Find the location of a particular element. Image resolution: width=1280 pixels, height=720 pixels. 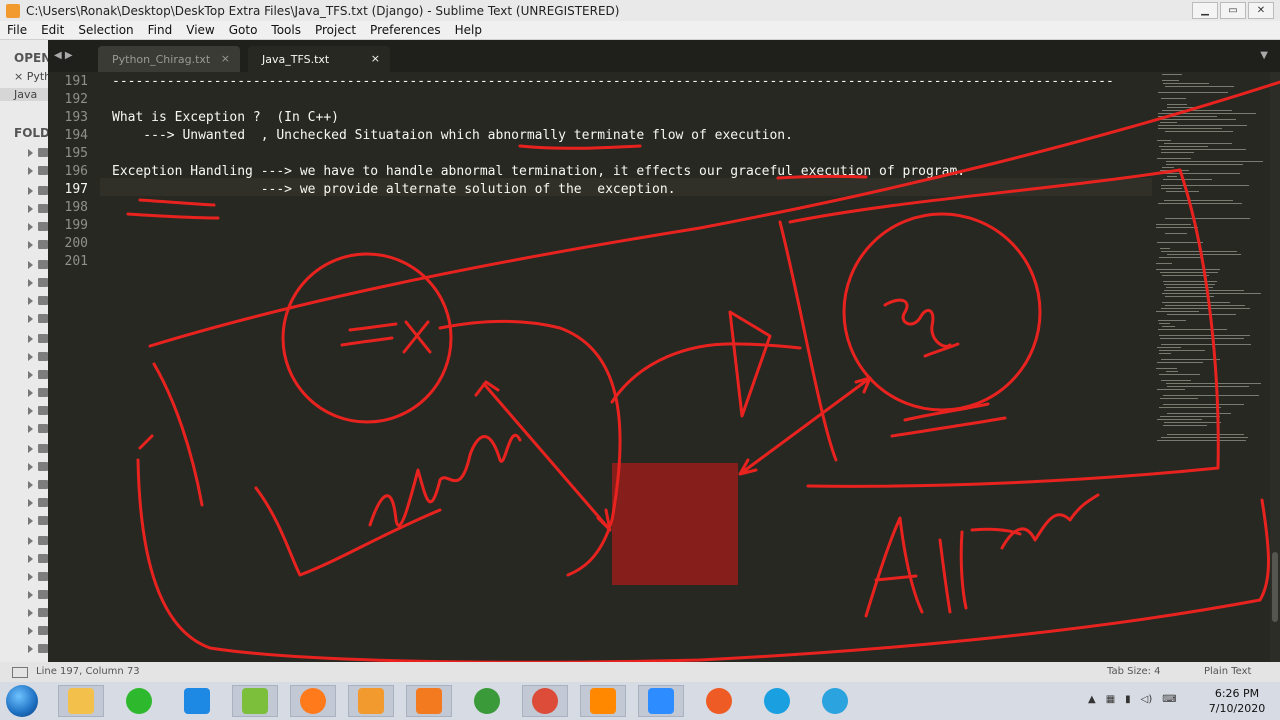

battery-icon: ▮ is located at coordinates (1128, 699).